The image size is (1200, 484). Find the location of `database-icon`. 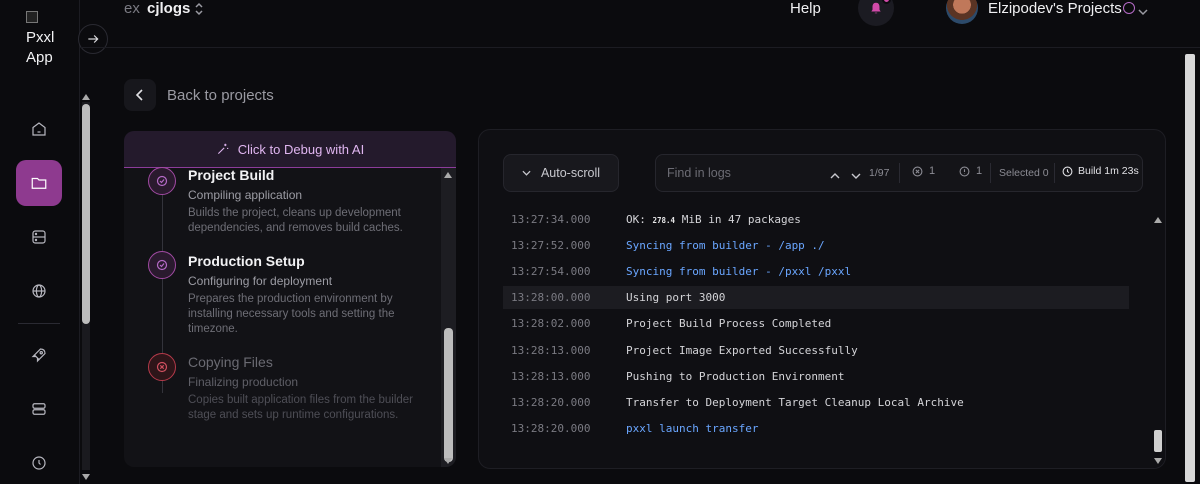

database-icon is located at coordinates (39, 237).